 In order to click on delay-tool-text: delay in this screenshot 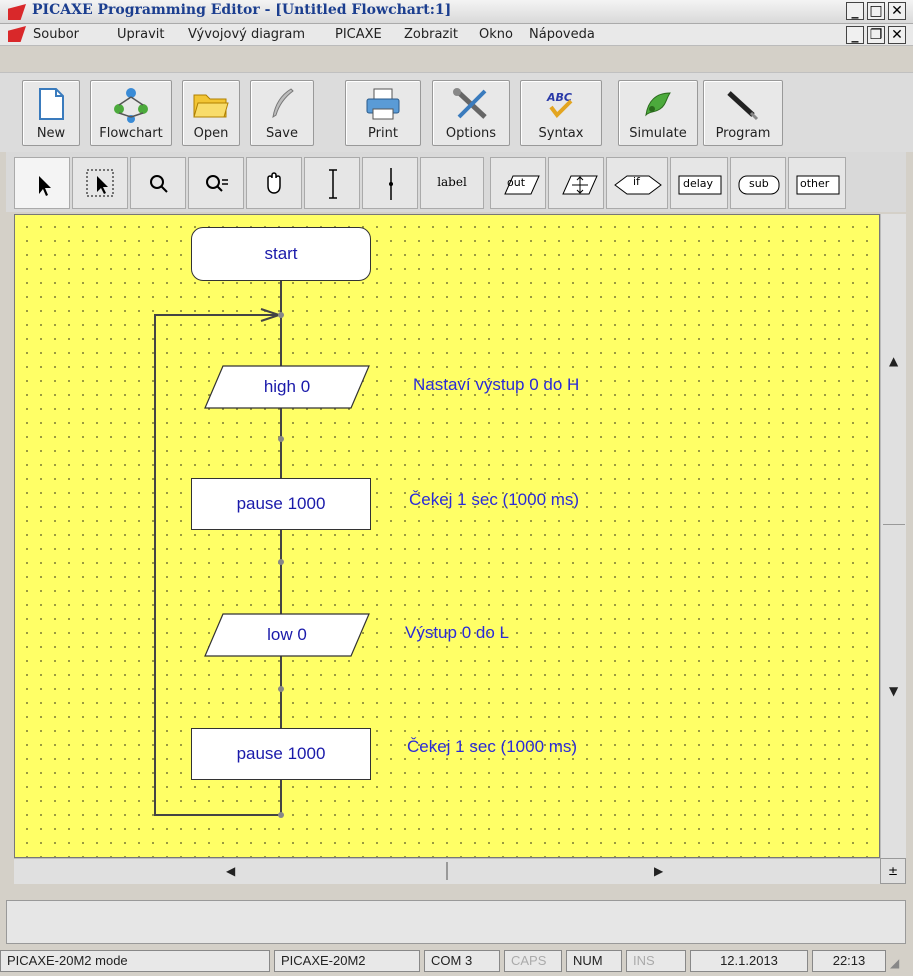, I will do `click(698, 183)`.